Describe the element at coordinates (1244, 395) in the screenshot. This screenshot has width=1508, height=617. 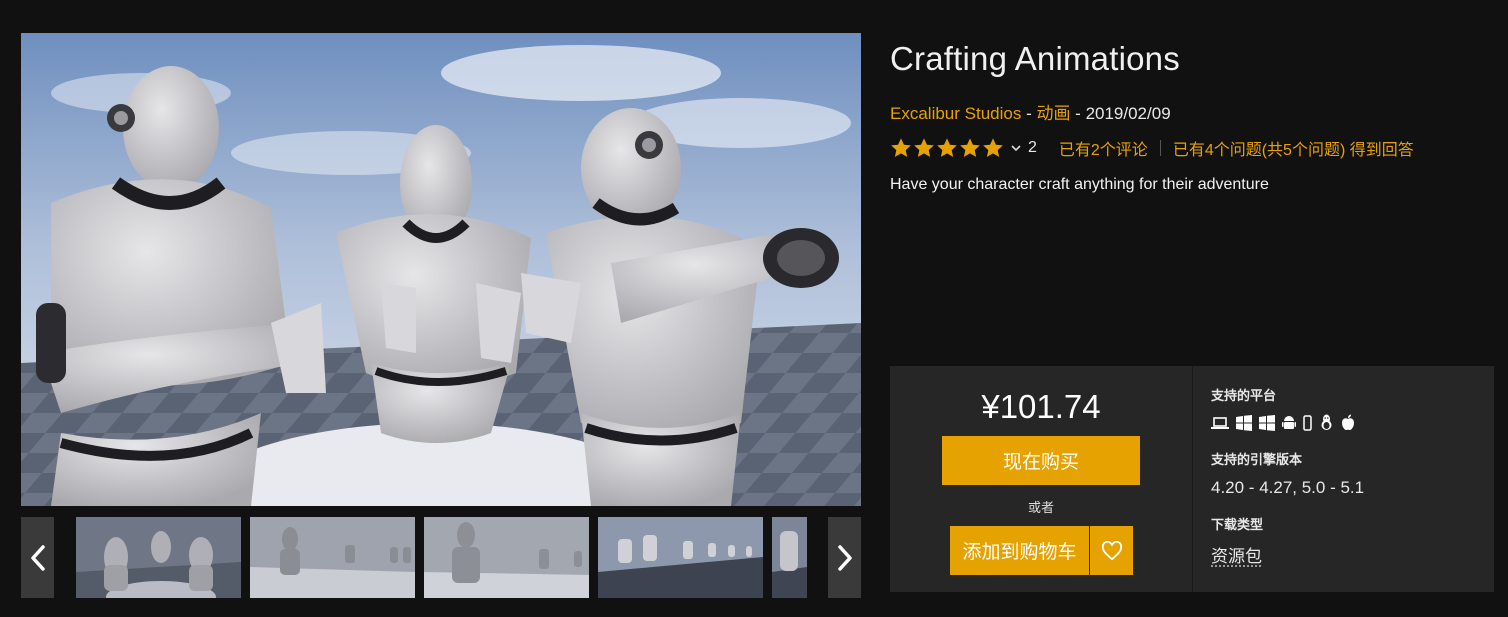
I see `platforms-label: 支持的平台` at that location.